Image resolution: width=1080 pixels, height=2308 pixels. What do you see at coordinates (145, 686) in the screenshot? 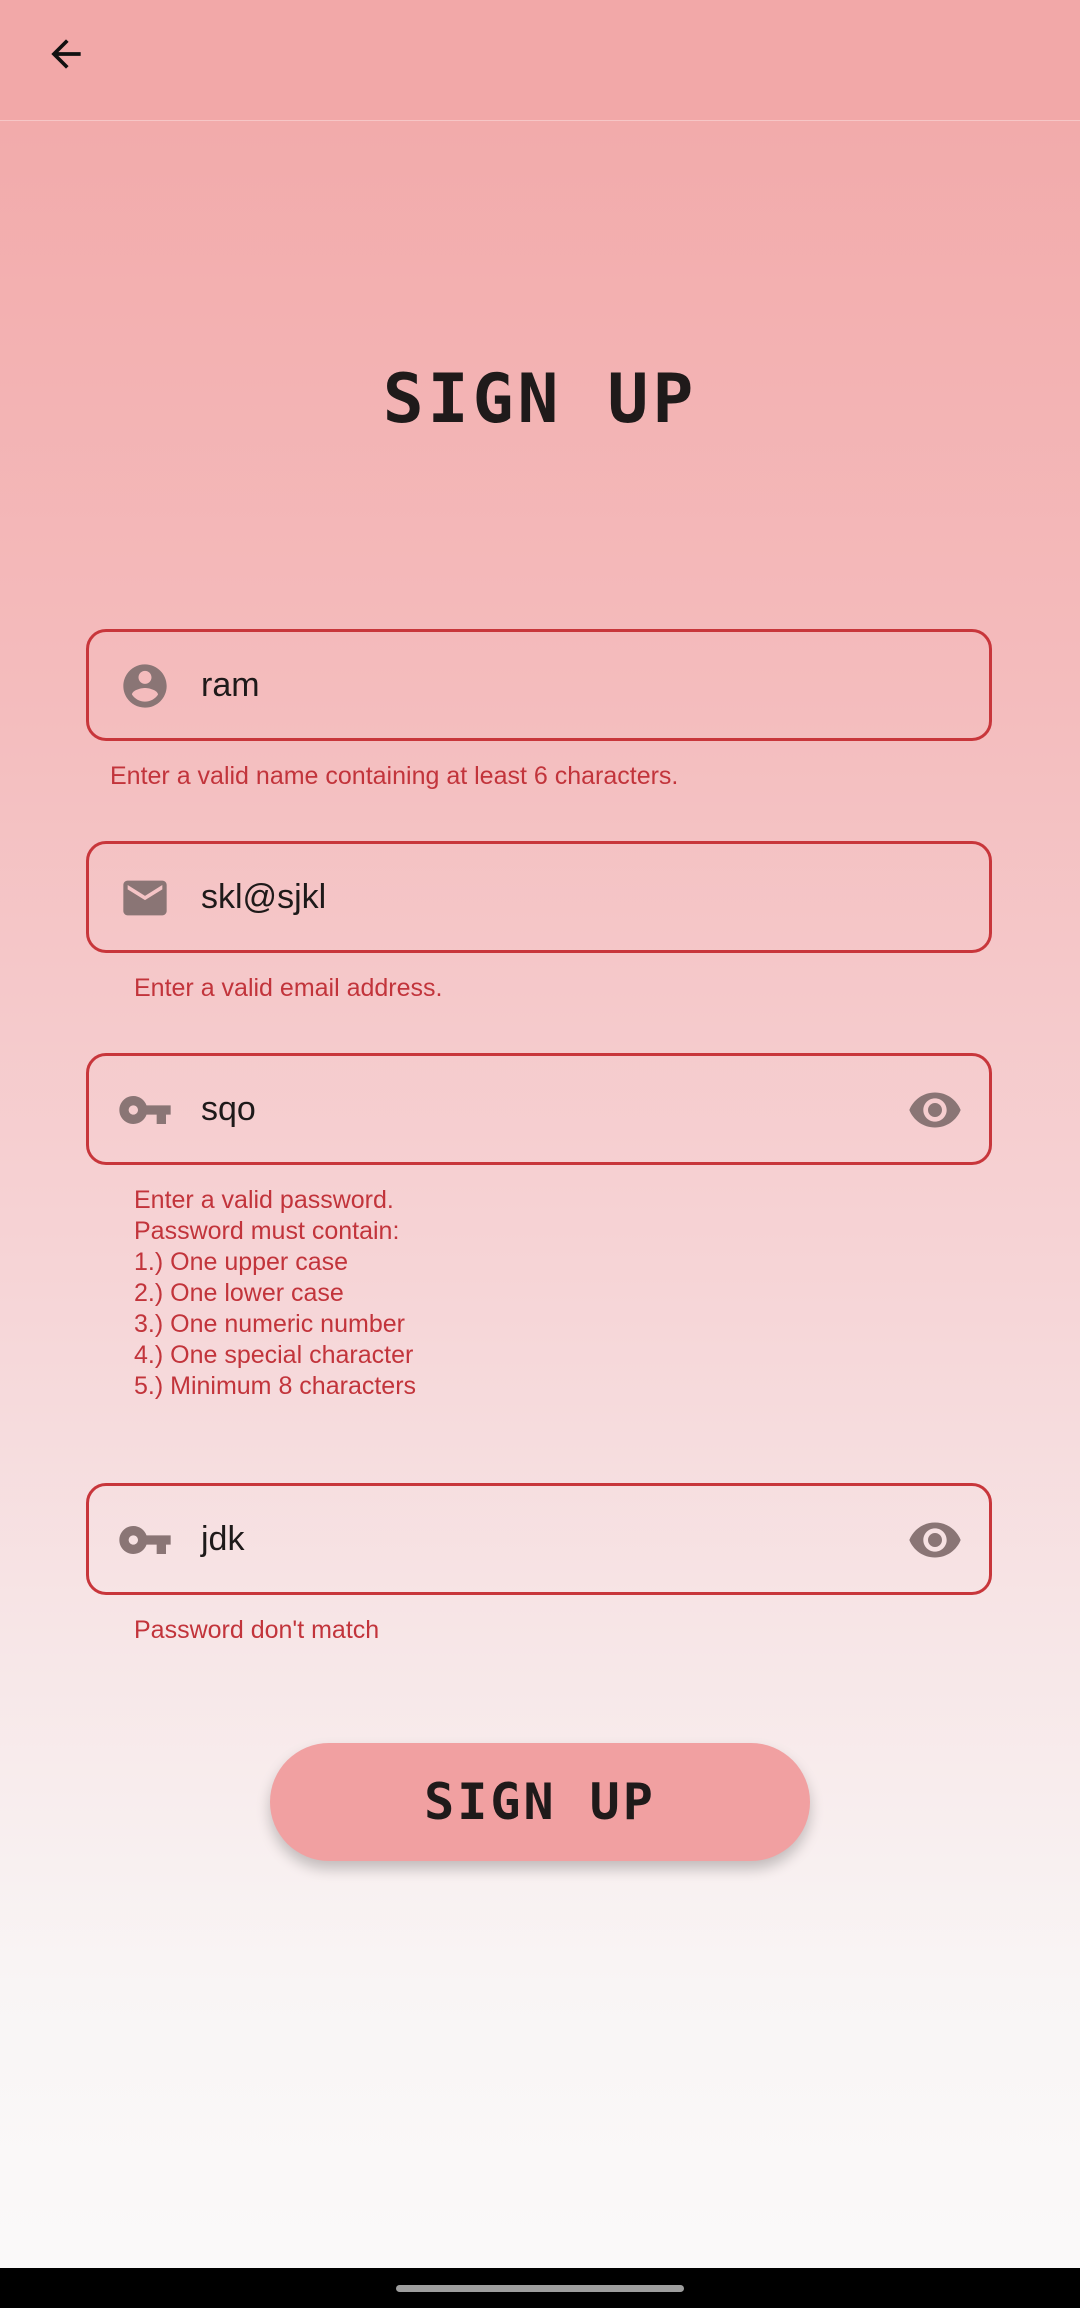
I see `account-circle-icon` at bounding box center [145, 686].